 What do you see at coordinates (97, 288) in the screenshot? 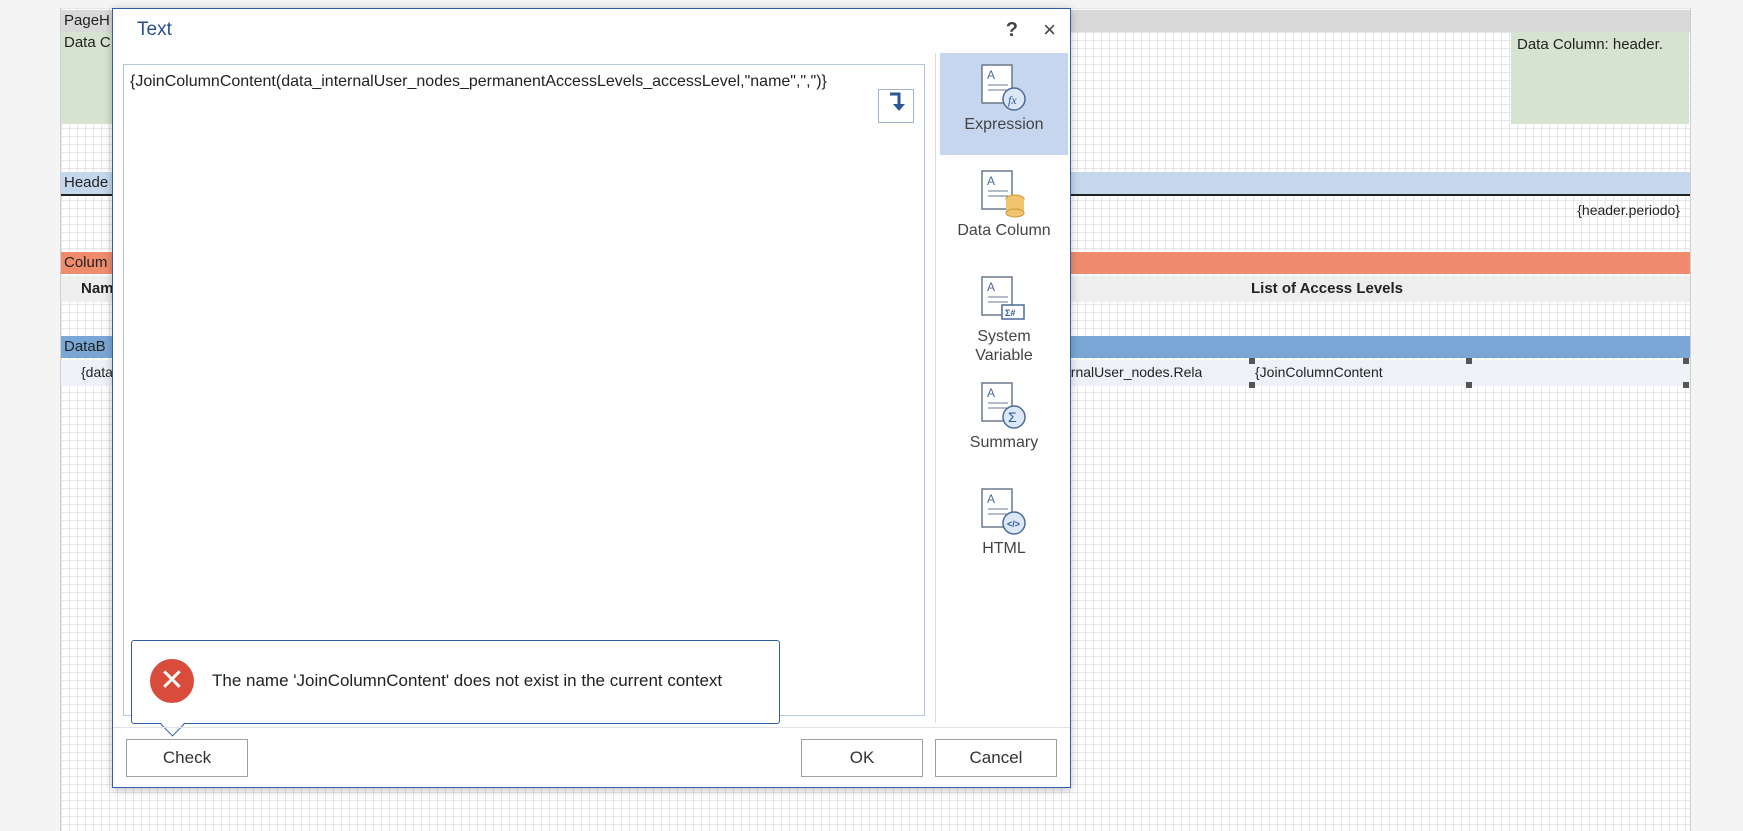
I see `name-column-header: Nam` at bounding box center [97, 288].